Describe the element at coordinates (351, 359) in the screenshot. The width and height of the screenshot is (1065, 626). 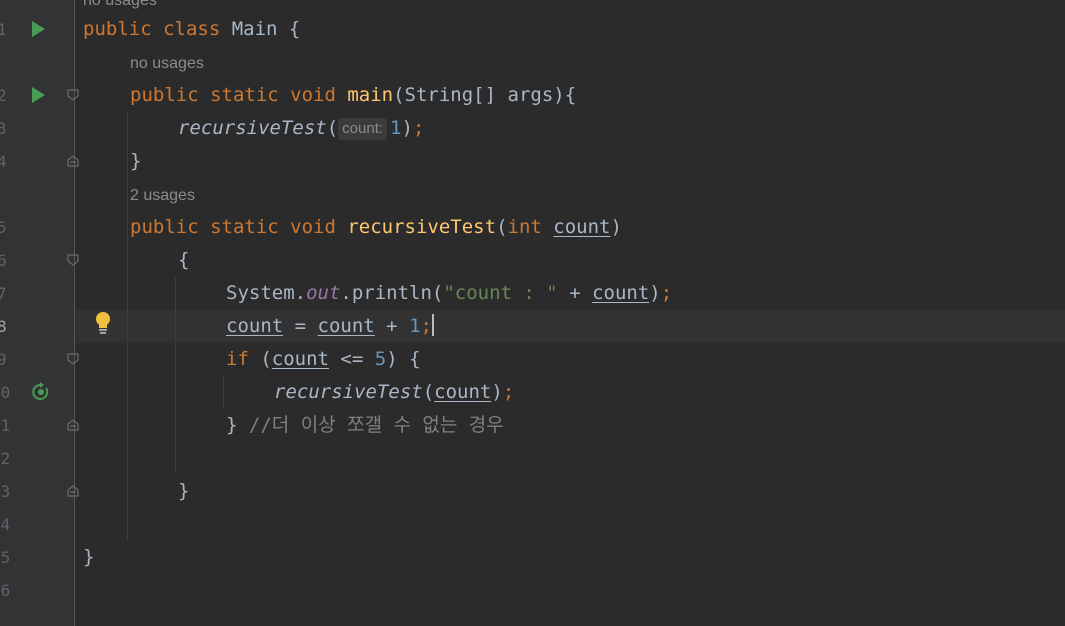
I see `operator: <=` at that location.